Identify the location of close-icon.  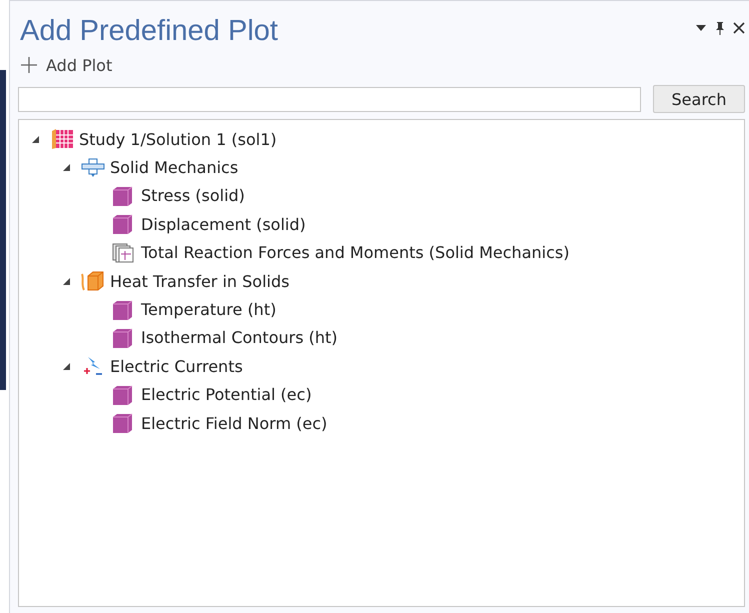
(739, 28).